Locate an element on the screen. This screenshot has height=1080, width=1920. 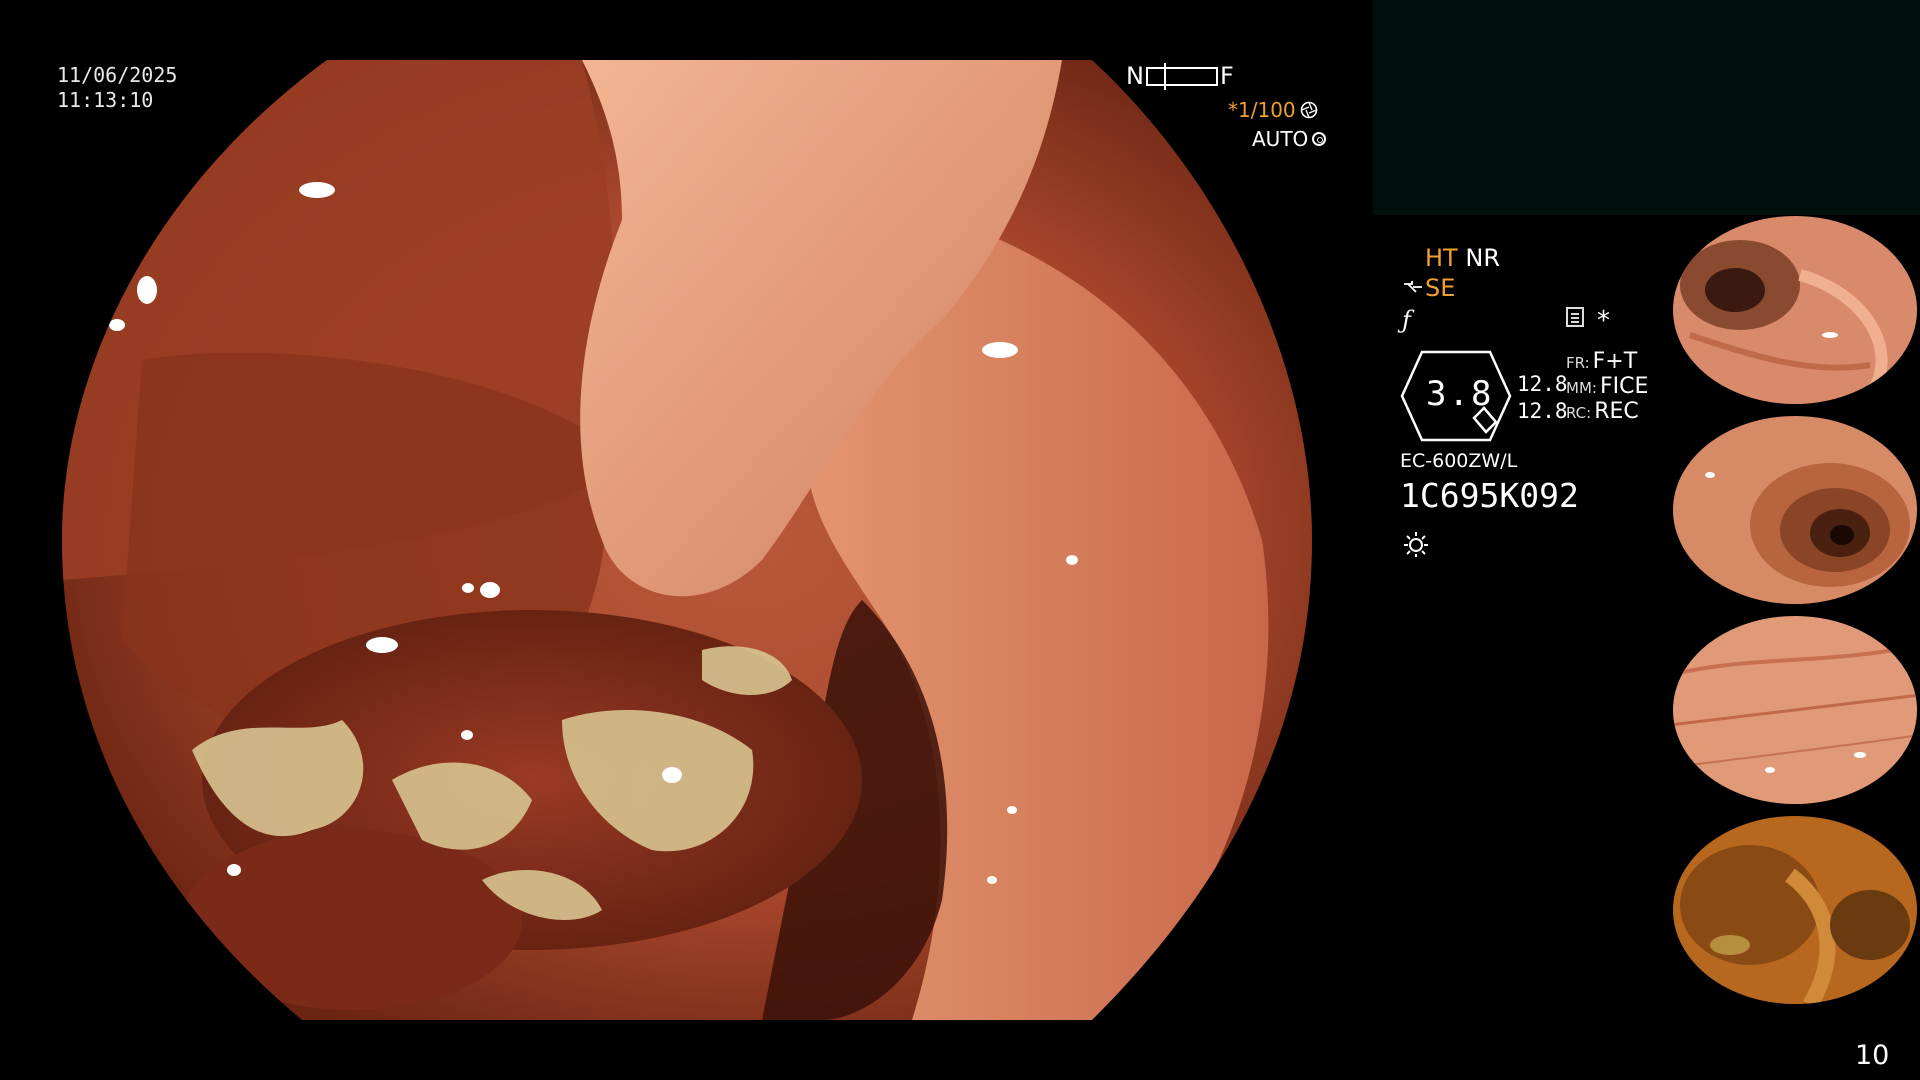
fr-label: FR: is located at coordinates (1578, 363).